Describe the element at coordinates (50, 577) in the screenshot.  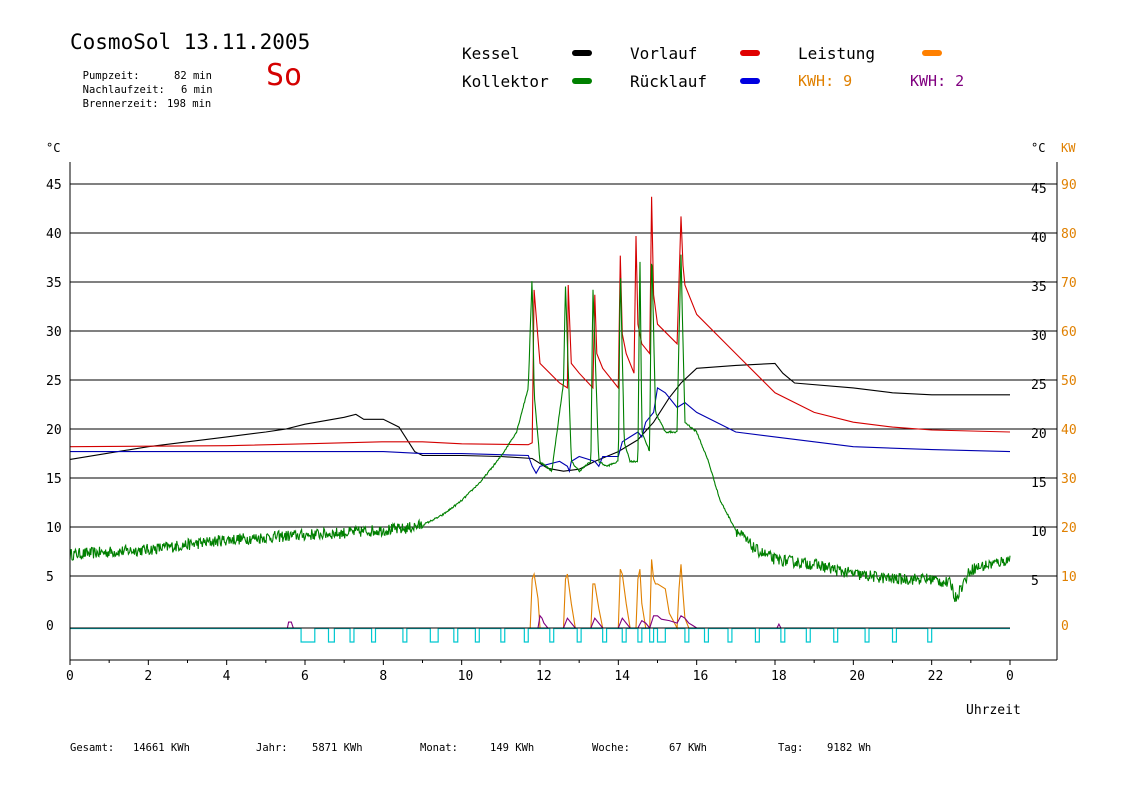
I see `y-tick-label-left: 5` at that location.